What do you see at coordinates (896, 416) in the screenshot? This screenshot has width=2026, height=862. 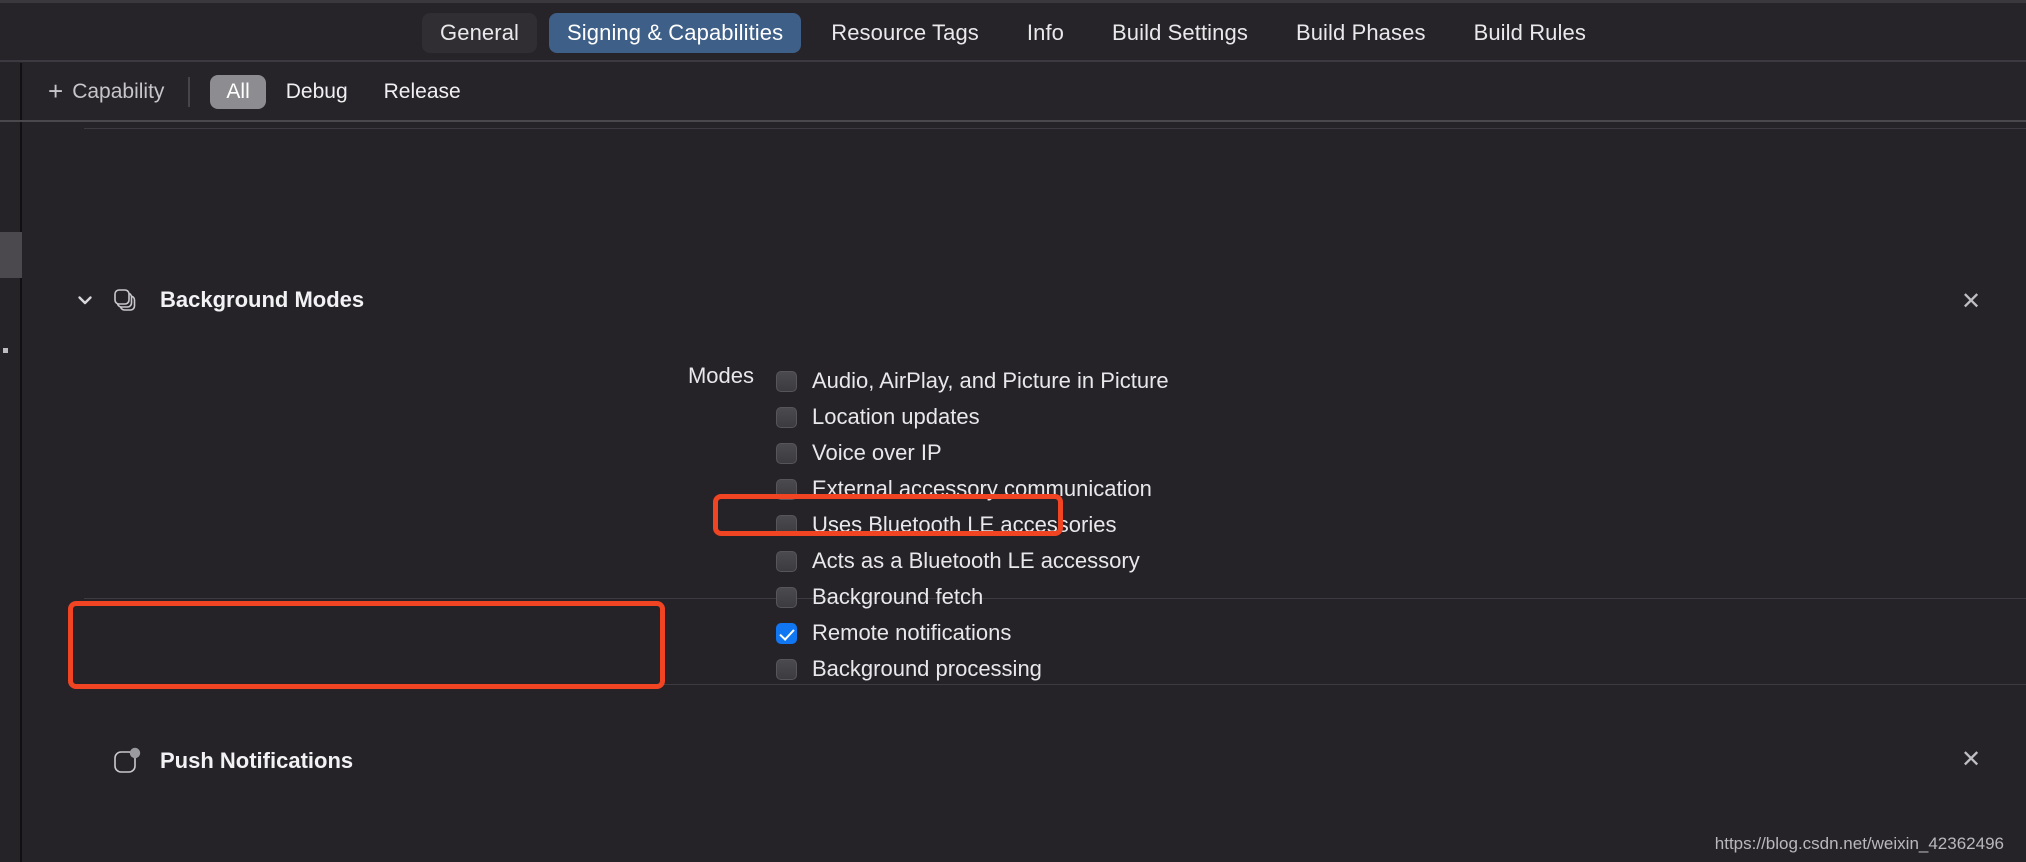 I see `mode-label: Location updates` at bounding box center [896, 416].